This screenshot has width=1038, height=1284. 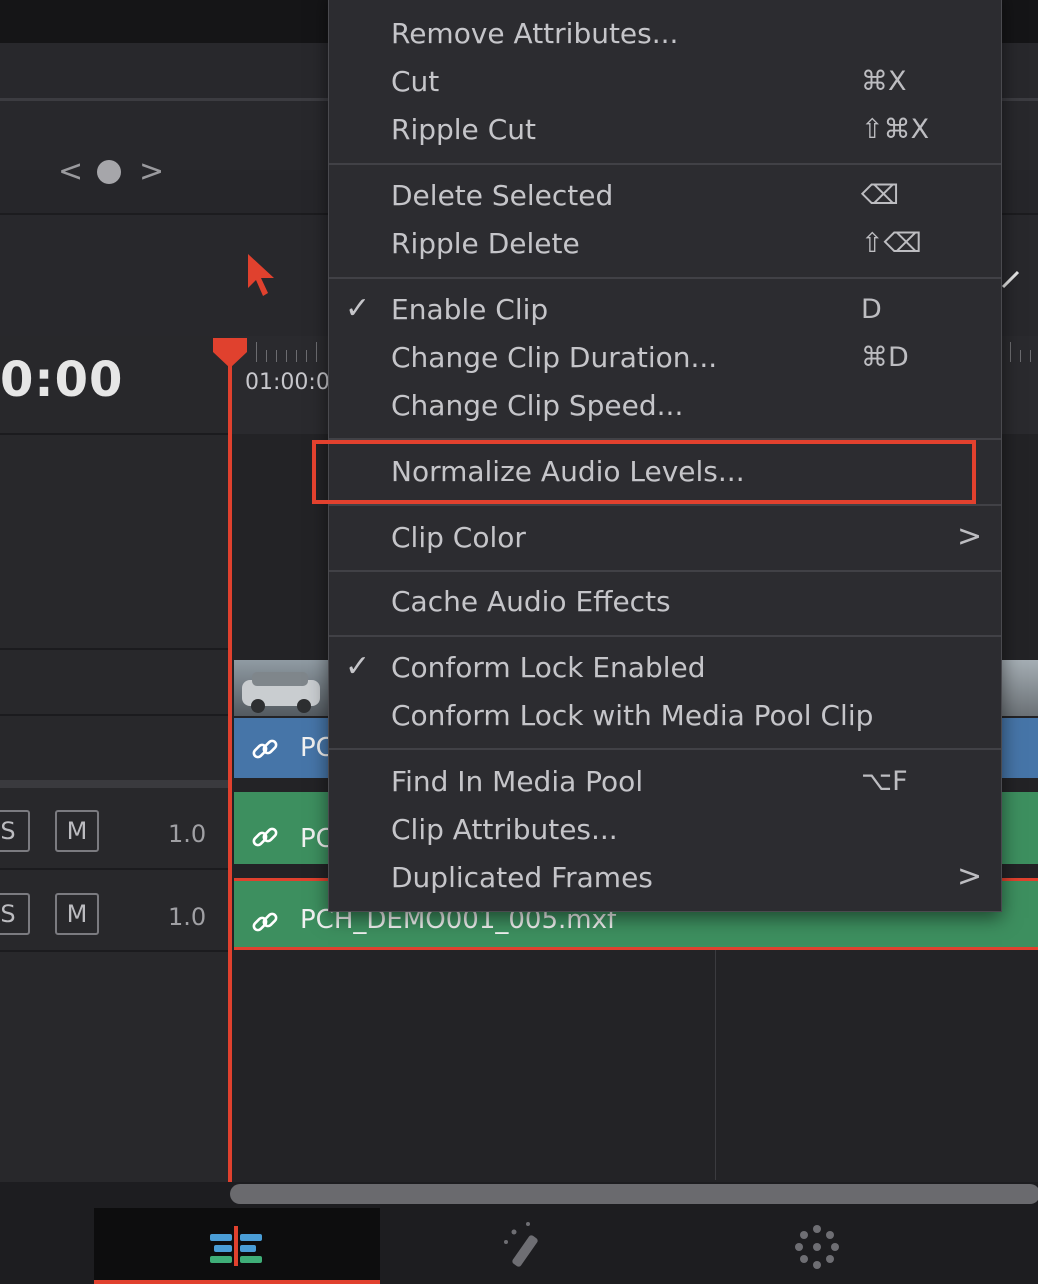 I want to click on next-arrow-icon: >, so click(x=151, y=172).